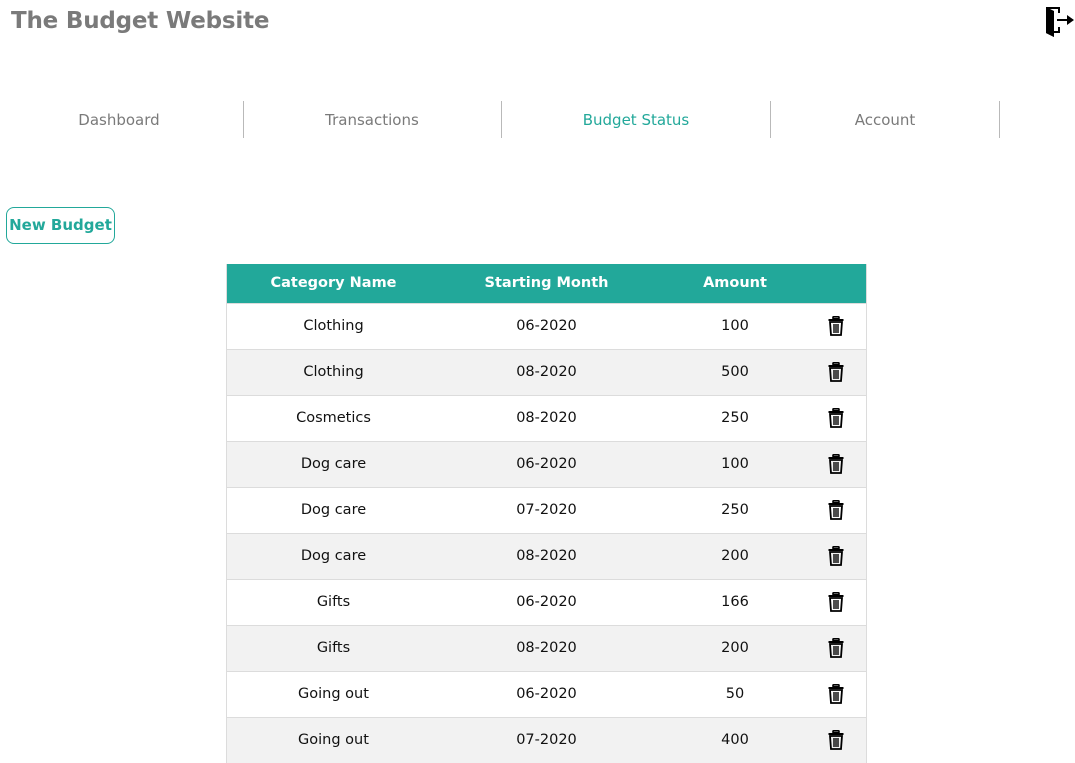 This screenshot has width=1075, height=763. I want to click on table-row: Gifts 08-2020 200, so click(546, 648).